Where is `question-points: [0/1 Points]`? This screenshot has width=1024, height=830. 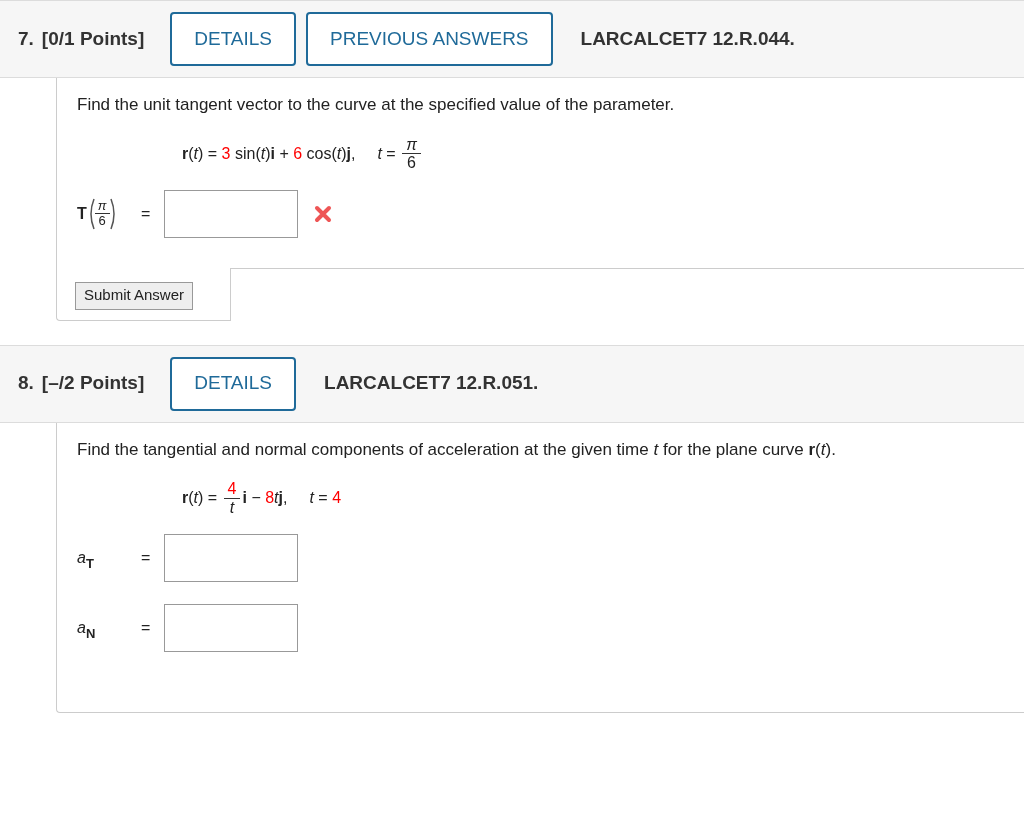 question-points: [0/1 Points] is located at coordinates (93, 38).